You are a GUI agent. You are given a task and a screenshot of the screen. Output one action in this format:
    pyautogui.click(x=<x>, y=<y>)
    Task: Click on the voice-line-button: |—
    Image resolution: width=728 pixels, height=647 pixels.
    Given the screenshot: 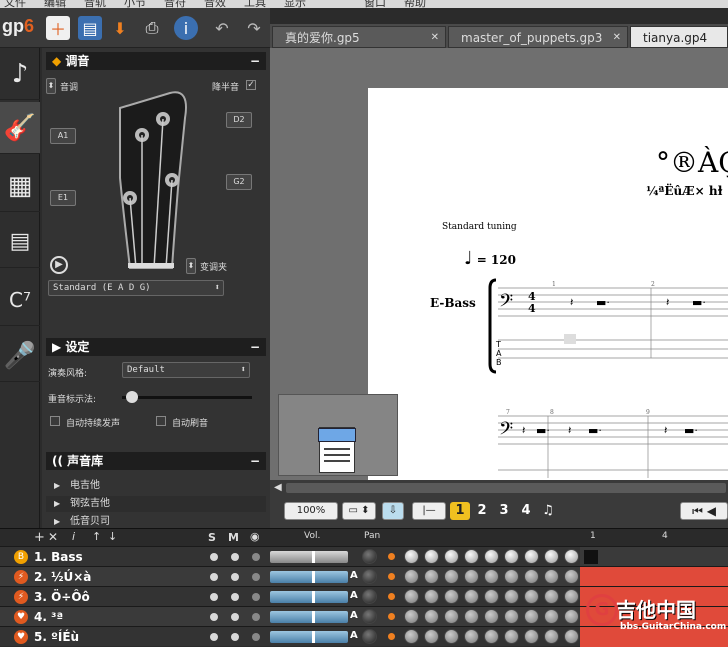 What is the action you would take?
    pyautogui.click(x=429, y=511)
    